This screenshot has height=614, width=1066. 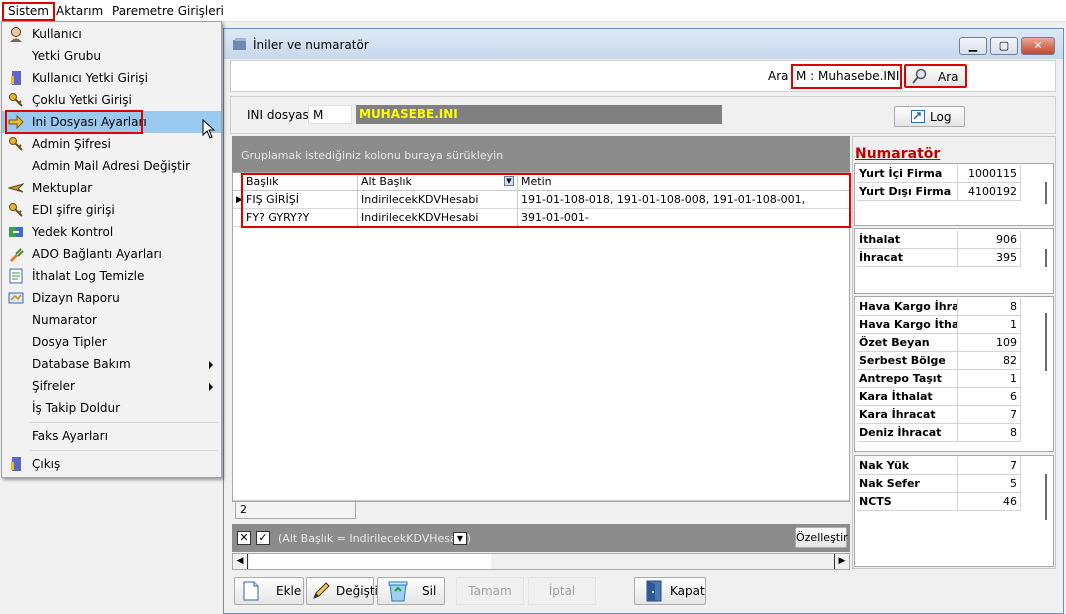 What do you see at coordinates (989, 484) in the screenshot?
I see `num-value: 5` at bounding box center [989, 484].